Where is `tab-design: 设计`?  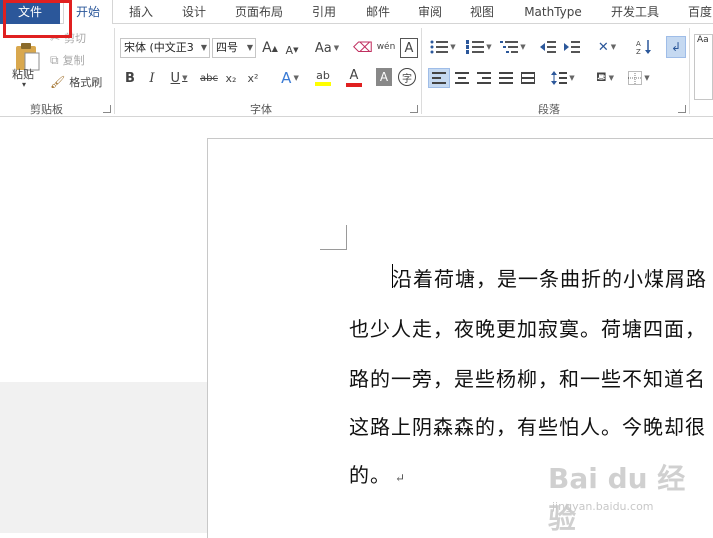 tab-design: 设计 is located at coordinates (194, 12).